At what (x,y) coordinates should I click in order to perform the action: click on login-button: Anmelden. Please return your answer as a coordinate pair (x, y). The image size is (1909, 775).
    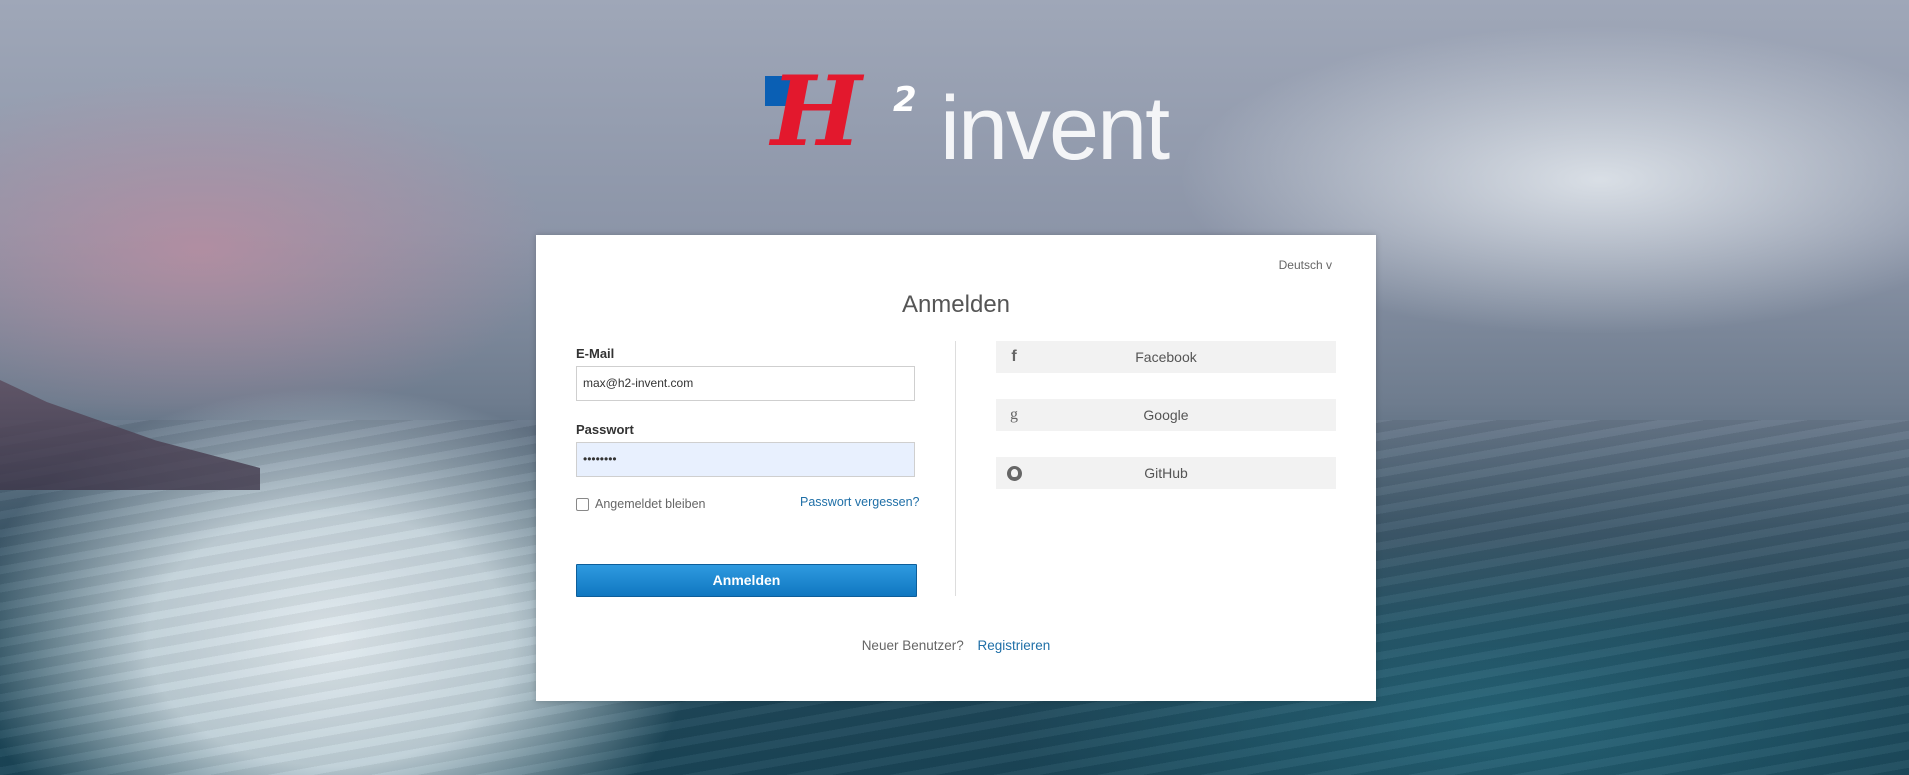
    Looking at the image, I should click on (746, 580).